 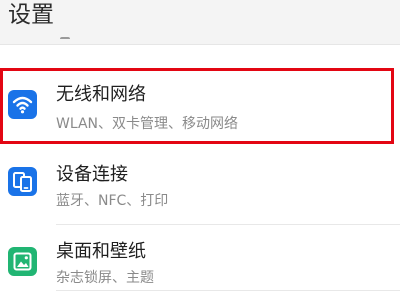 What do you see at coordinates (147, 124) in the screenshot?
I see `settings-item-subtitle: WLAN、双卡管理、移动网络` at bounding box center [147, 124].